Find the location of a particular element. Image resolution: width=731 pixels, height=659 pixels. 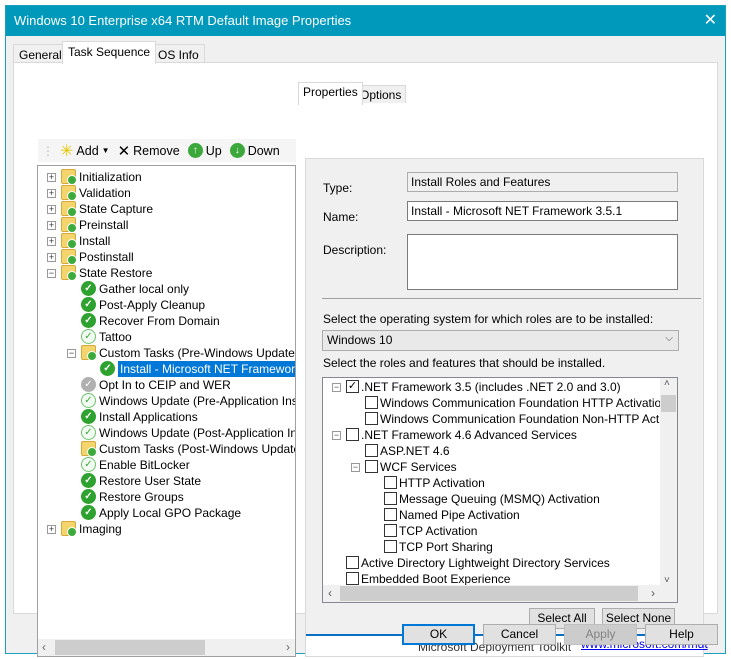

tree-item-label: Install is located at coordinates (95, 241).